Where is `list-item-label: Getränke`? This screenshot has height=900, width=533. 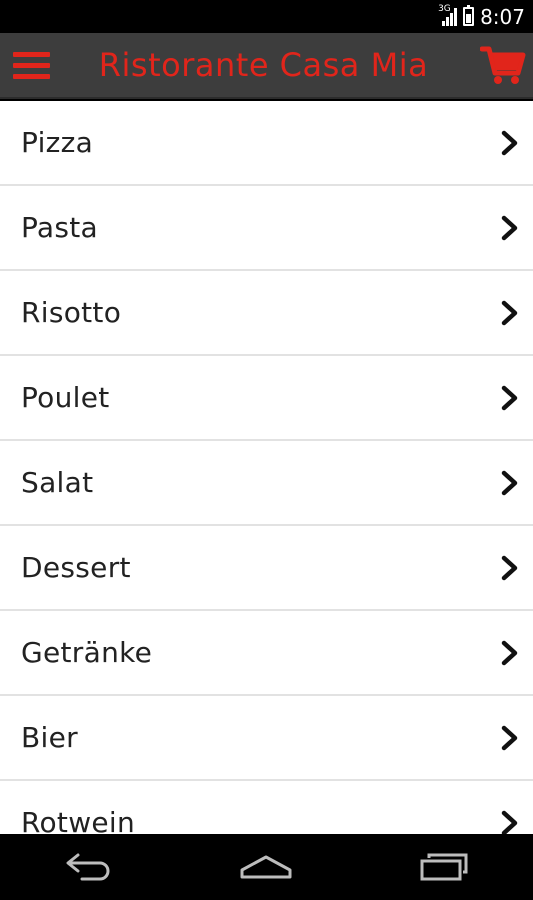
list-item-label: Getränke is located at coordinates (87, 652).